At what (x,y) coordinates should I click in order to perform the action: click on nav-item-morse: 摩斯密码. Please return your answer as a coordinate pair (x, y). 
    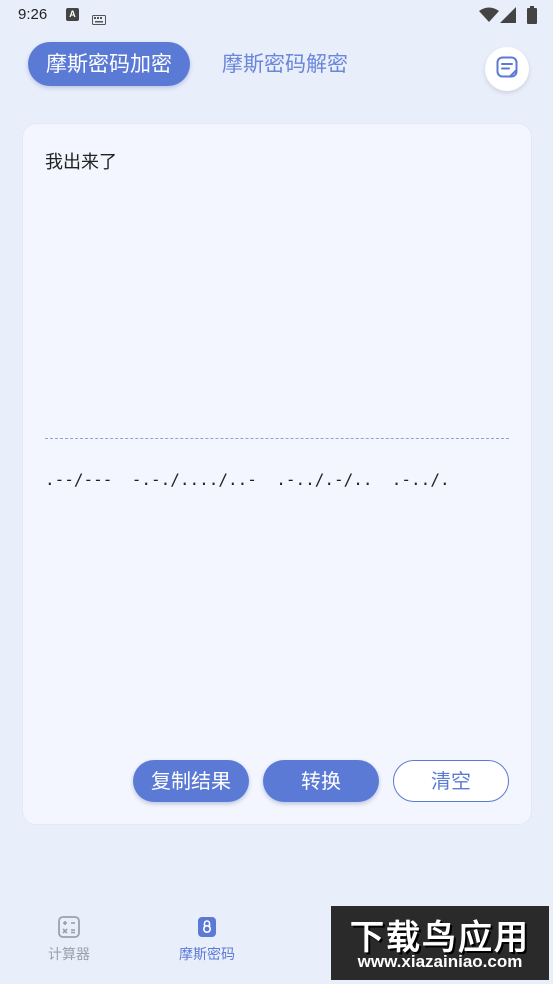
    Looking at the image, I should click on (207, 940).